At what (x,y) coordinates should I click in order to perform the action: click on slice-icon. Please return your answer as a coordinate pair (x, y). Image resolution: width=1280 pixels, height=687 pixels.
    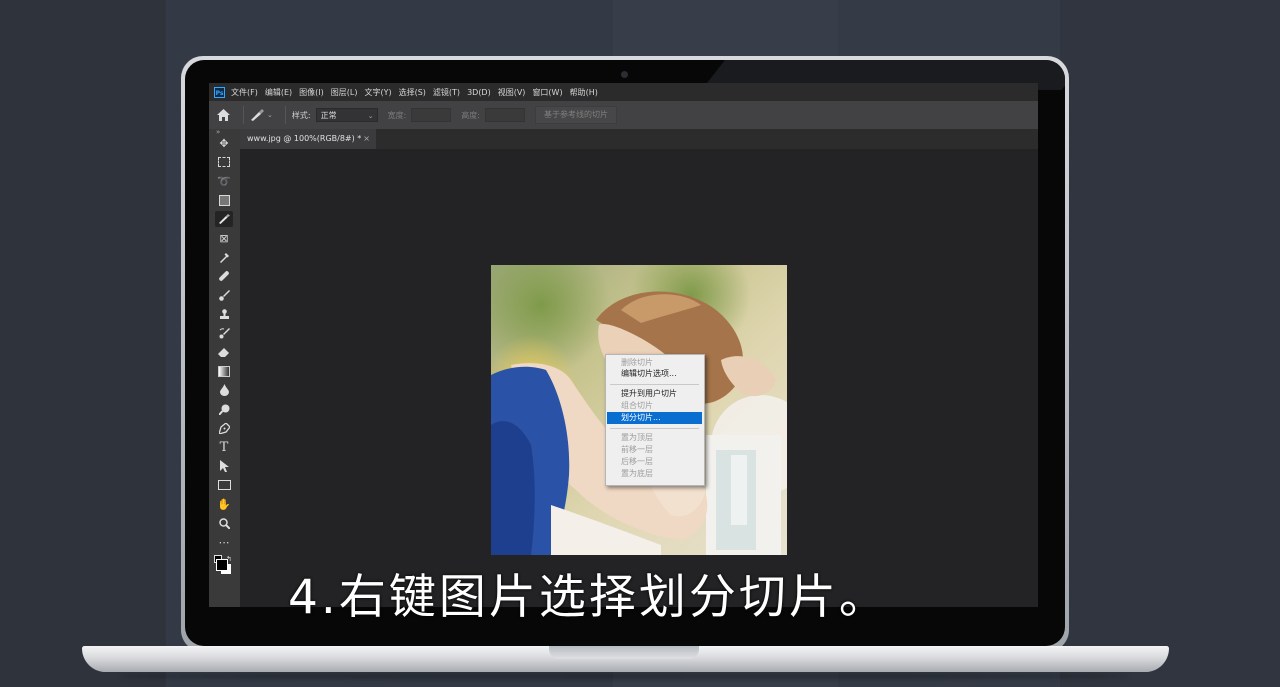
    Looking at the image, I should click on (224, 219).